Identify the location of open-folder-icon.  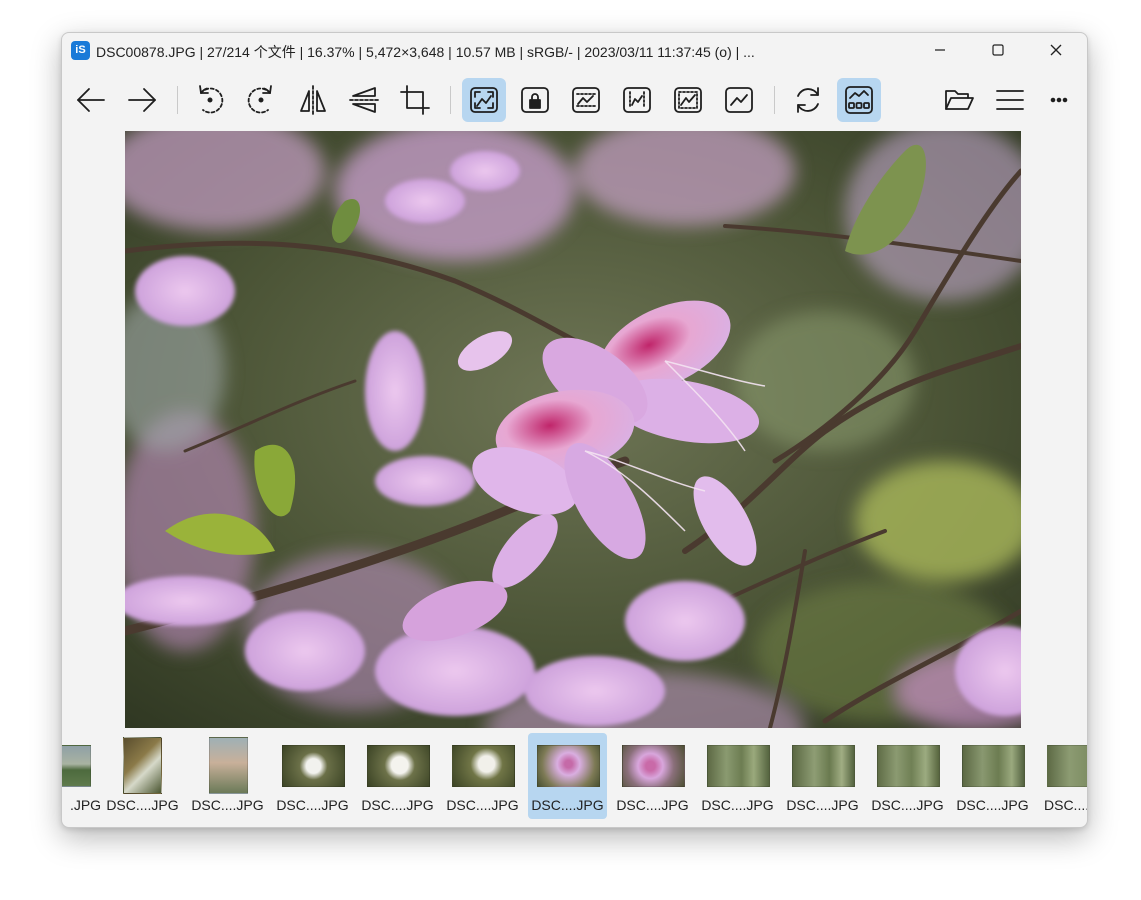
(959, 100).